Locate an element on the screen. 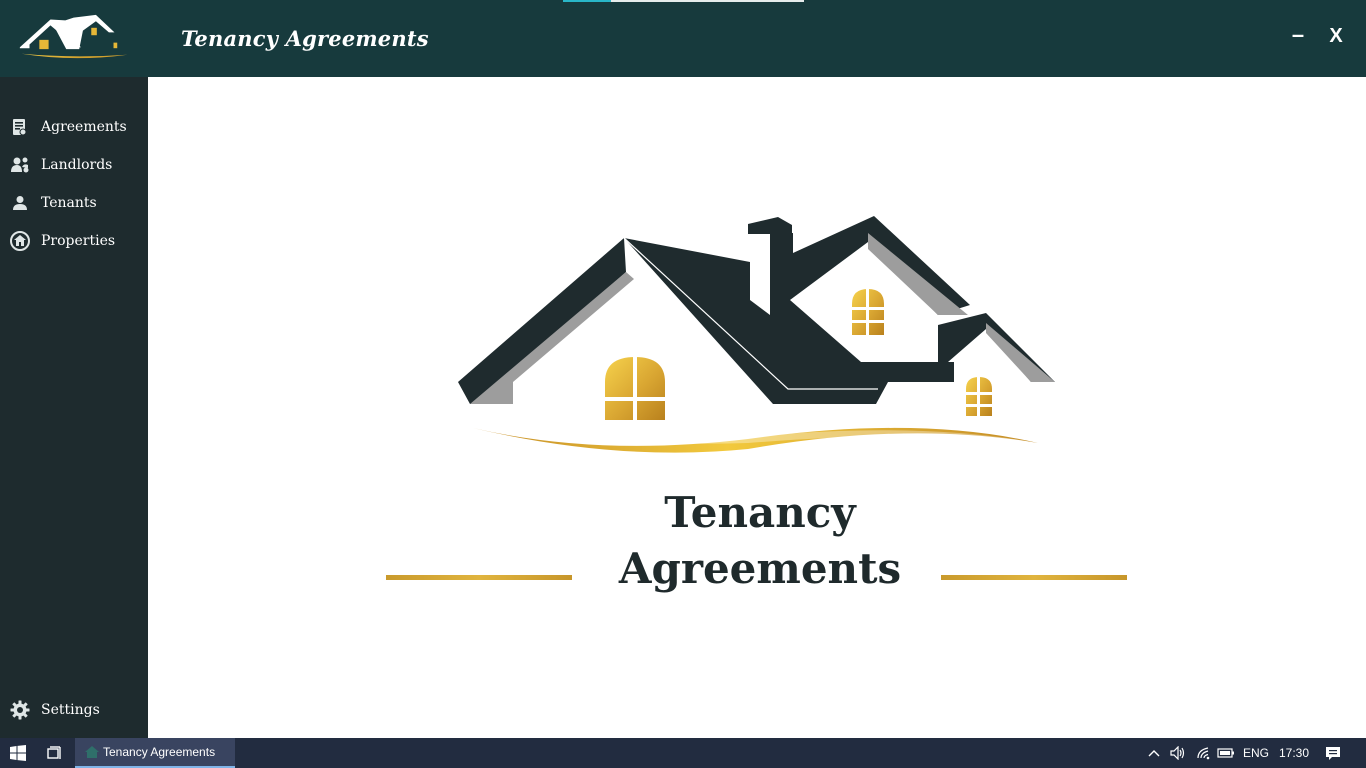 This screenshot has height=768, width=1366. clock: 17:30 is located at coordinates (1294, 753).